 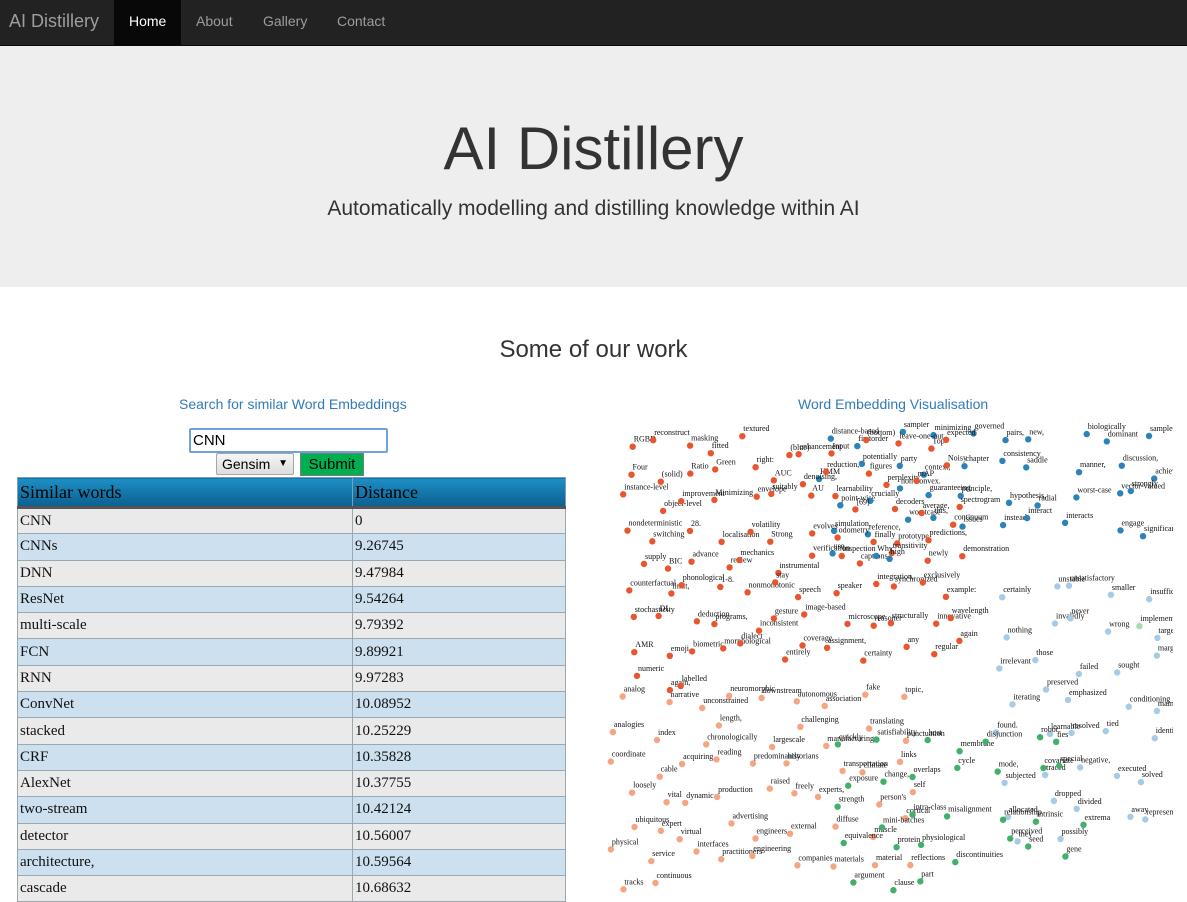 What do you see at coordinates (1163, 651) in the screenshot?
I see `embedding-point: marginalization` at bounding box center [1163, 651].